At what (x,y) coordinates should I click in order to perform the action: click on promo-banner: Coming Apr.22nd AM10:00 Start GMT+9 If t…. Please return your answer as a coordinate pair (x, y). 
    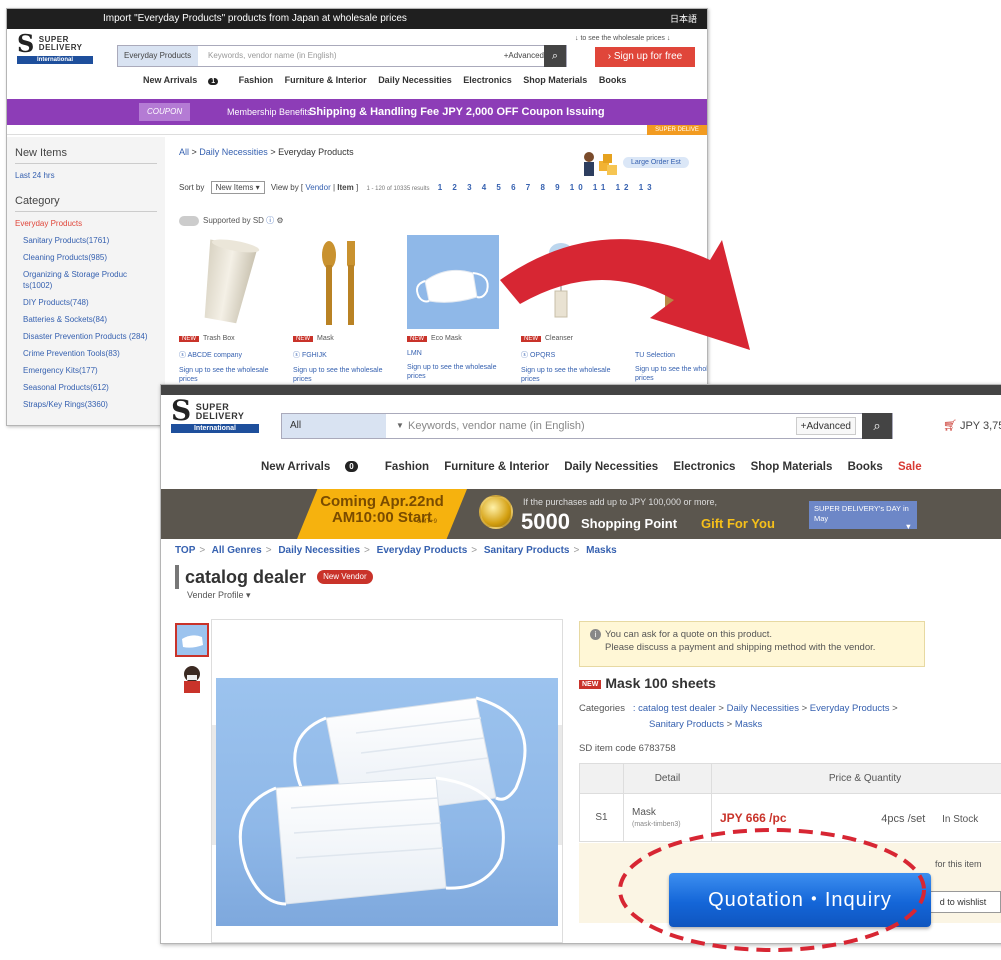
    Looking at the image, I should click on (581, 514).